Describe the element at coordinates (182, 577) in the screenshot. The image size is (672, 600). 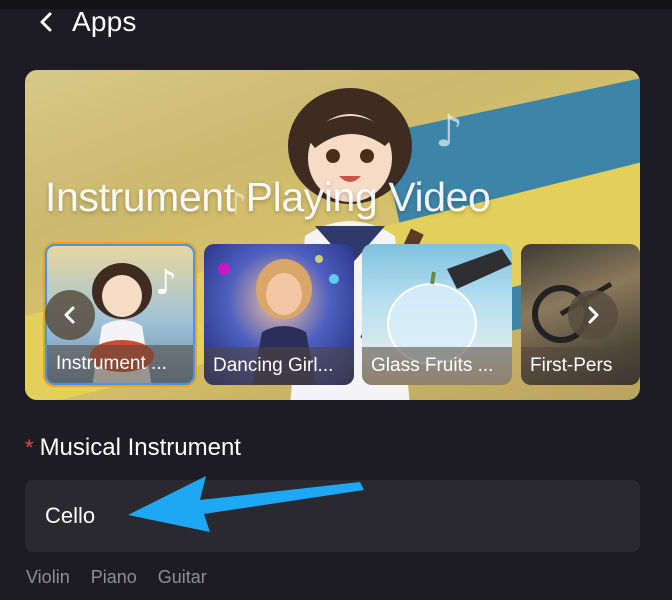
I see `suggestion-guitar: Guitar` at that location.